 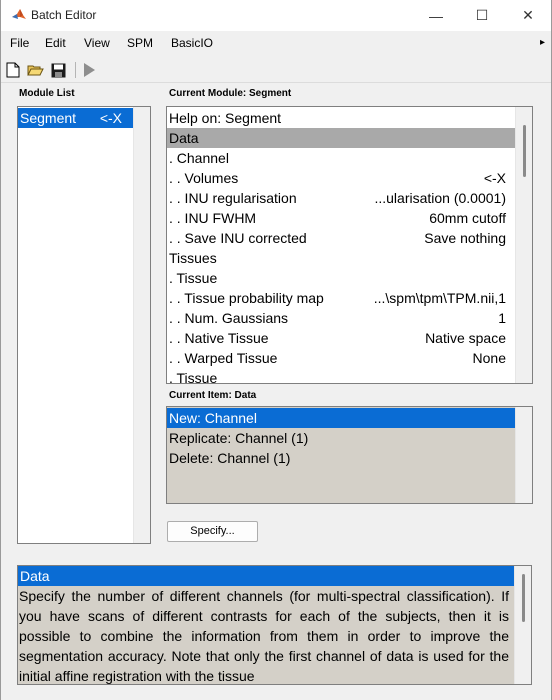 What do you see at coordinates (219, 338) in the screenshot?
I see `module-field-label: . . Native Tissue` at bounding box center [219, 338].